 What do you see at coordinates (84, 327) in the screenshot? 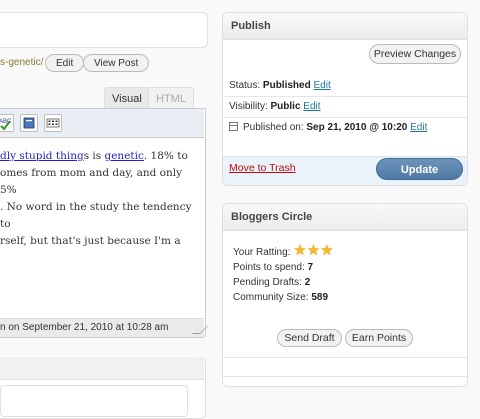
I see `last-edited-text: n on September 21, 2010 at 10:28 am` at bounding box center [84, 327].